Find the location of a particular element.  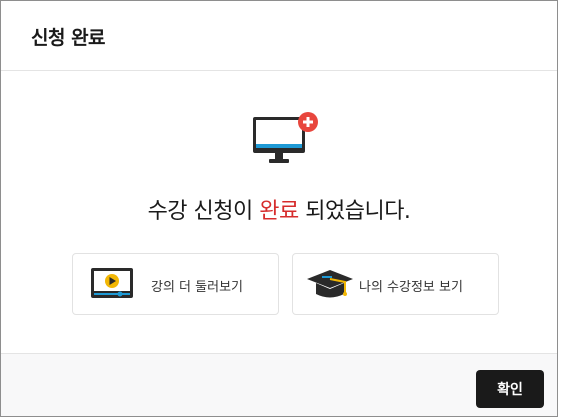

message-suffix: 되었습니다. is located at coordinates (354, 211).